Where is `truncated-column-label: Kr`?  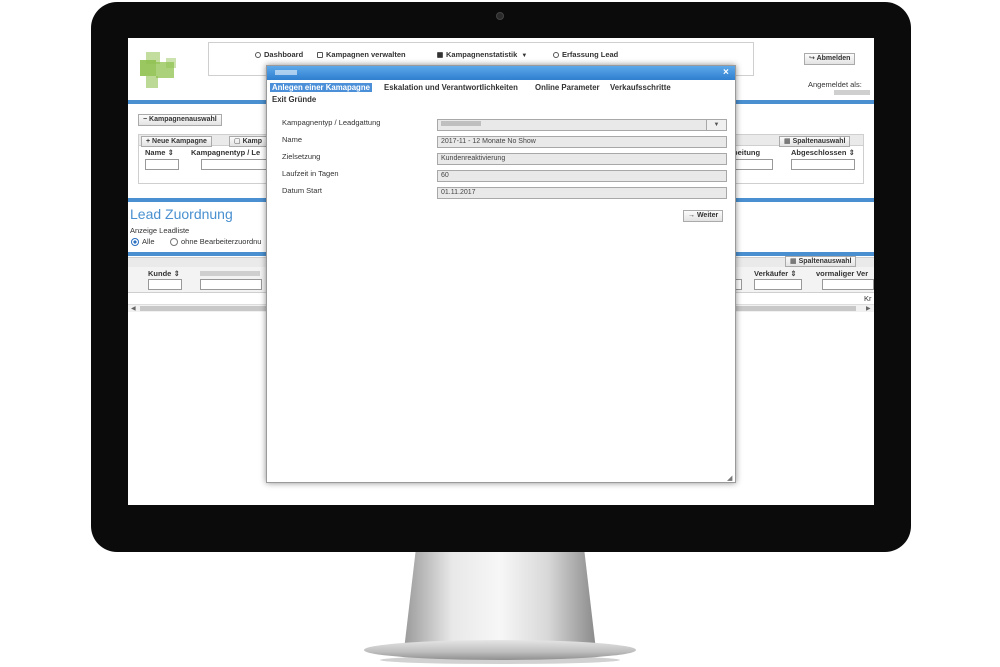 truncated-column-label: Kr is located at coordinates (868, 298).